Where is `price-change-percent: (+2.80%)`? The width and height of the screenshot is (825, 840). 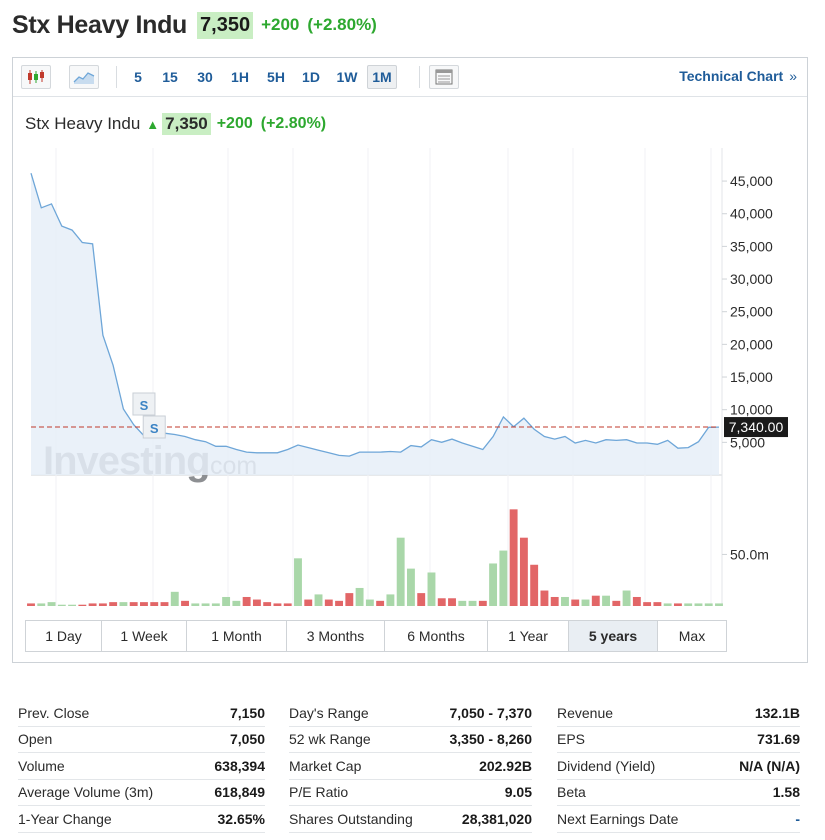
price-change-percent: (+2.80%) is located at coordinates (342, 24).